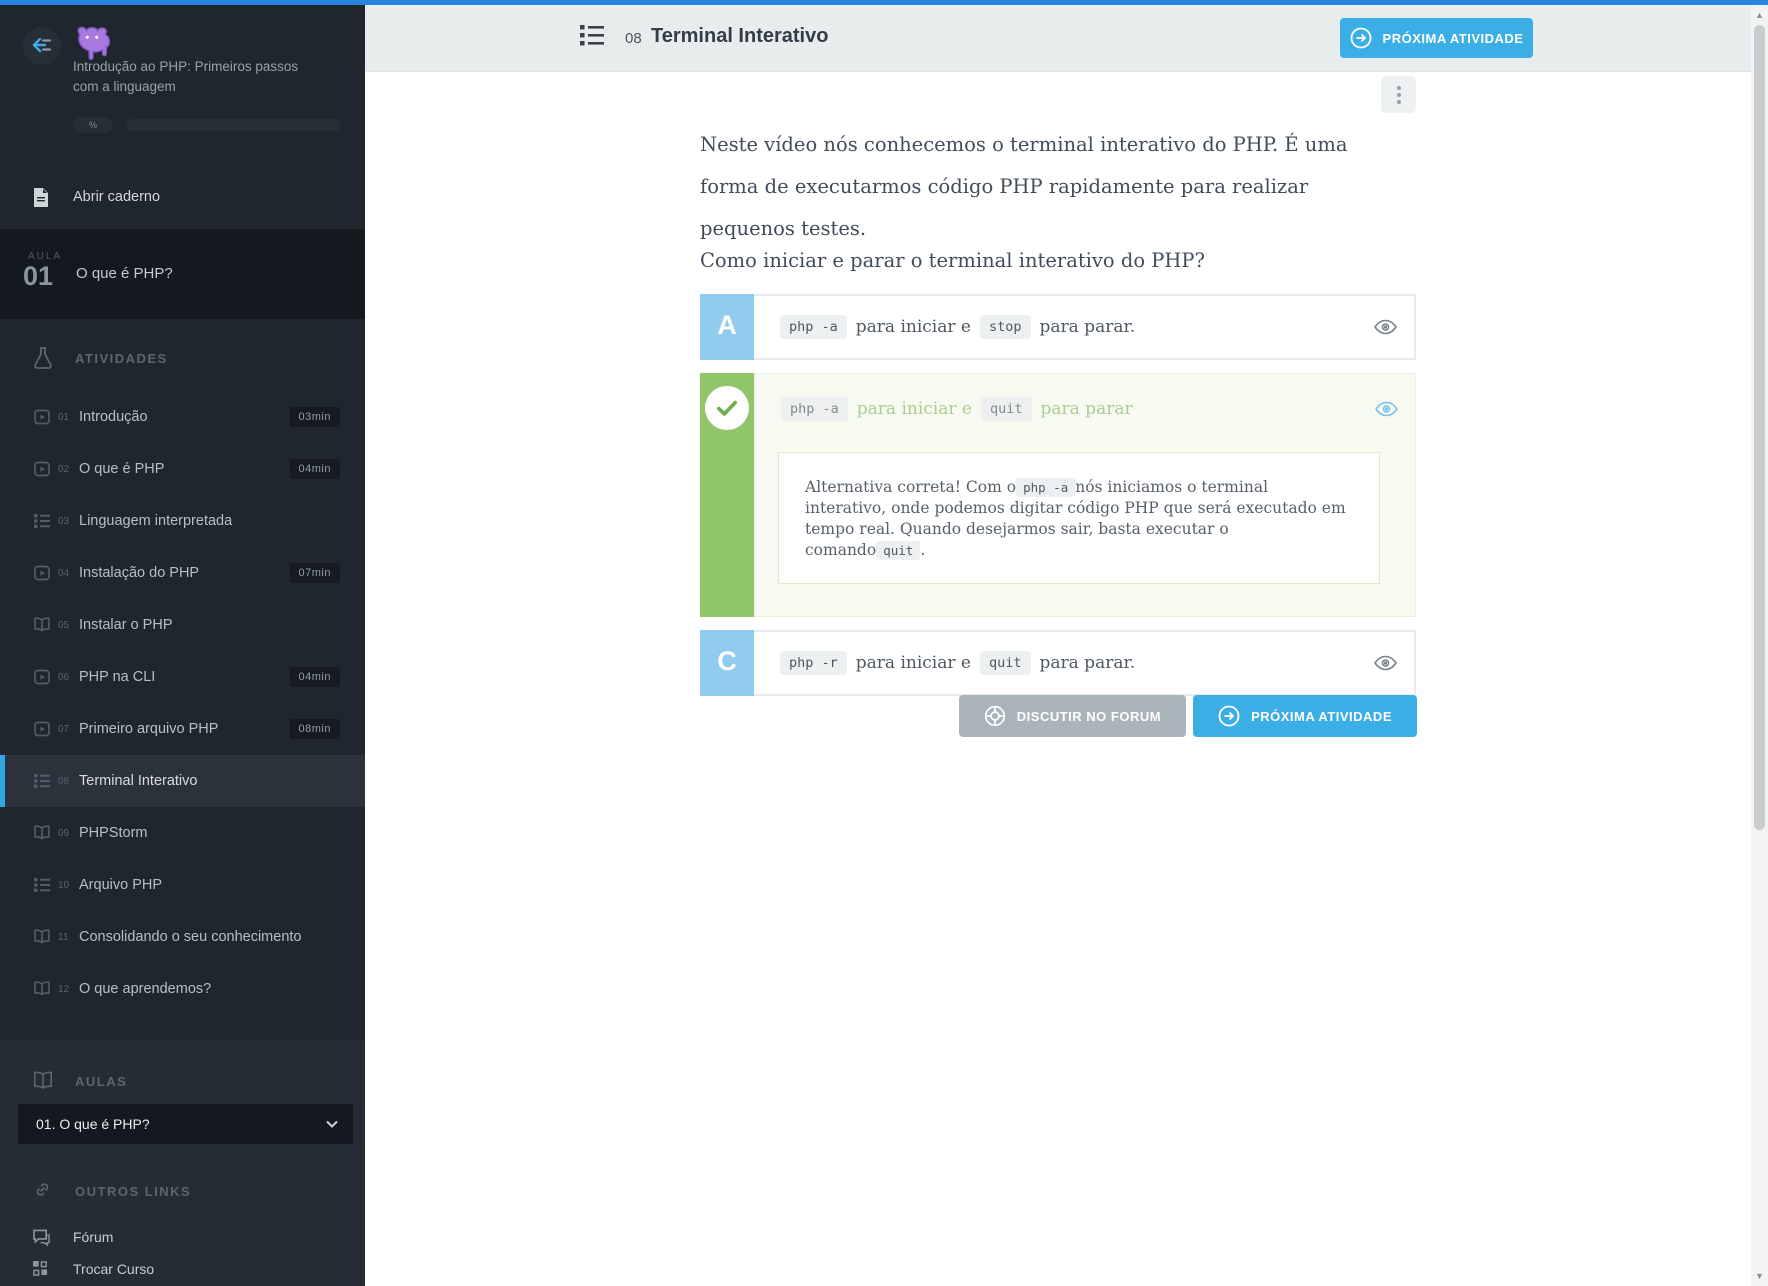 This screenshot has width=1768, height=1286. I want to click on lesson-select-value: 01. O que é PHP?, so click(93, 1124).